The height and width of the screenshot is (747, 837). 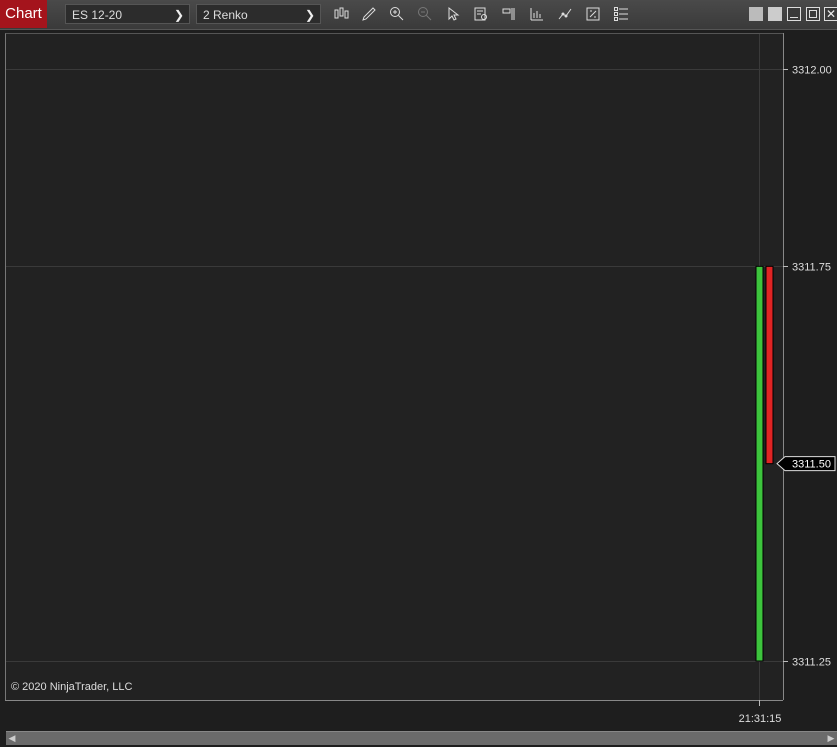 What do you see at coordinates (481, 14) in the screenshot?
I see `data-box-icon` at bounding box center [481, 14].